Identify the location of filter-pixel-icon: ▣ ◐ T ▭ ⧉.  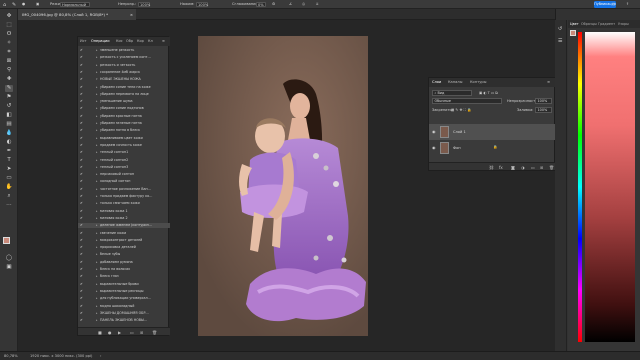
(488, 93).